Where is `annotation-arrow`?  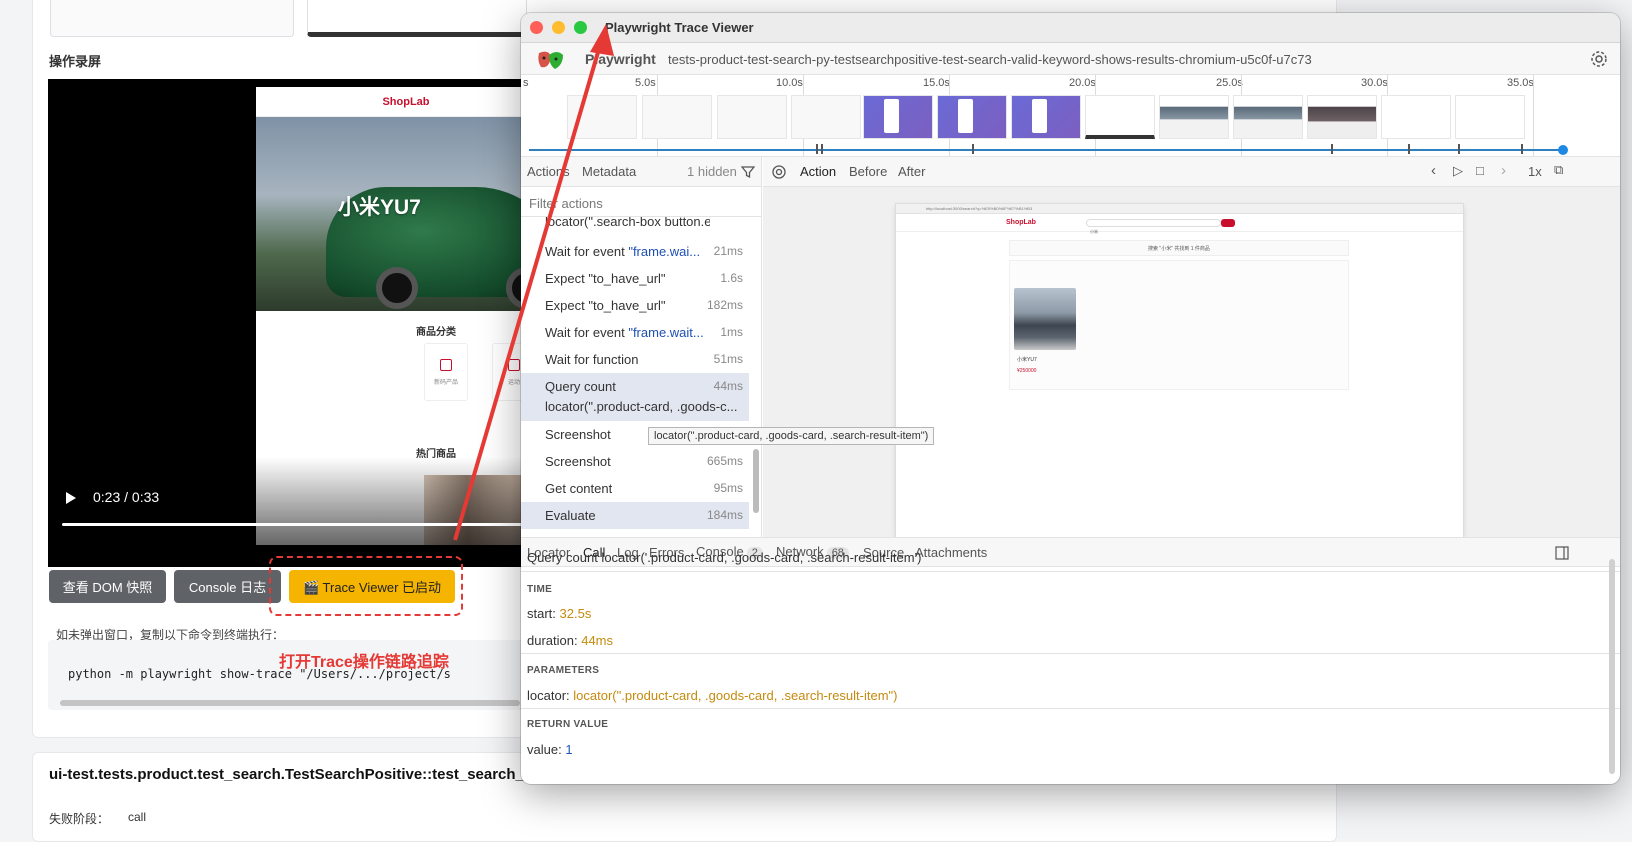 annotation-arrow is located at coordinates (533, 282).